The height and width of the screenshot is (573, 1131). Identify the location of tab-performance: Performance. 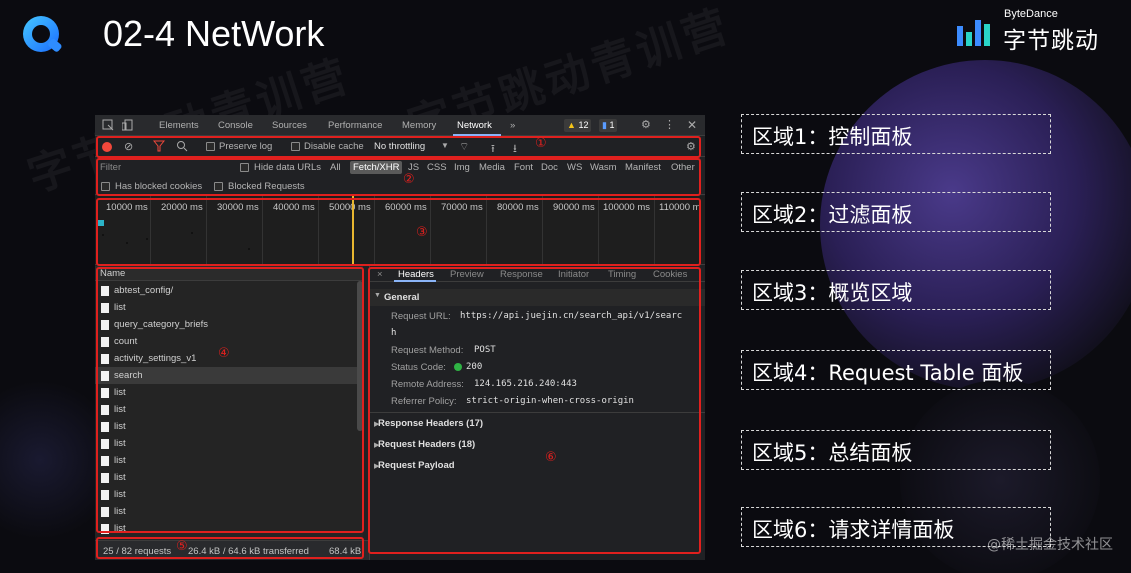
(355, 125).